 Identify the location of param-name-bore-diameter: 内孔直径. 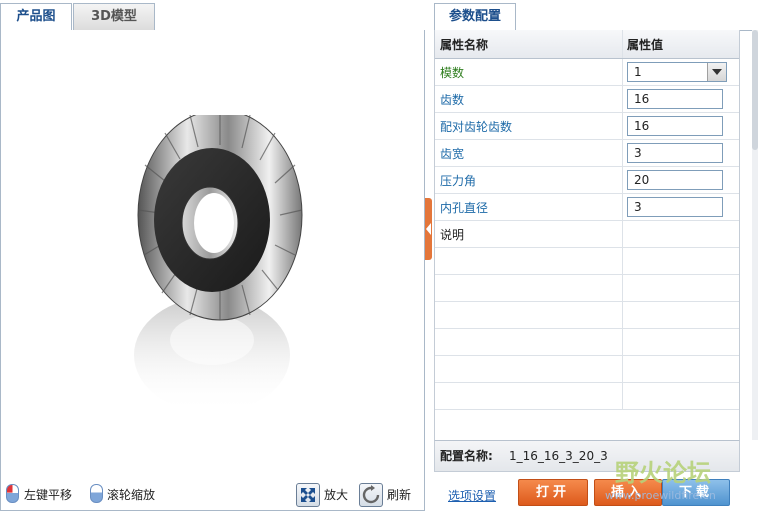
(529, 207).